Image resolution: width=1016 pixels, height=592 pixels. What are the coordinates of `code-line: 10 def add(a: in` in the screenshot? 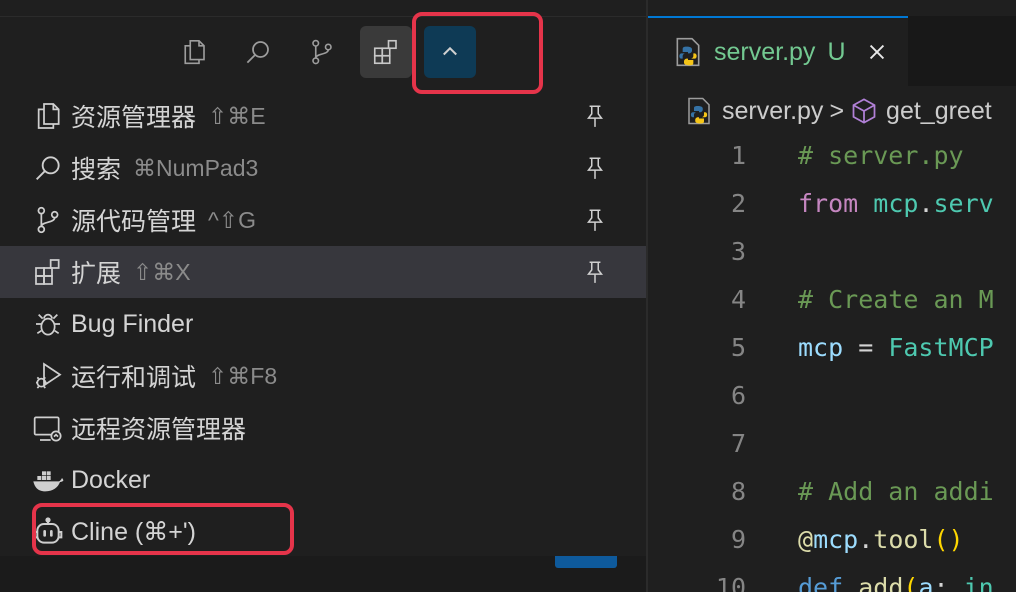 It's located at (832, 578).